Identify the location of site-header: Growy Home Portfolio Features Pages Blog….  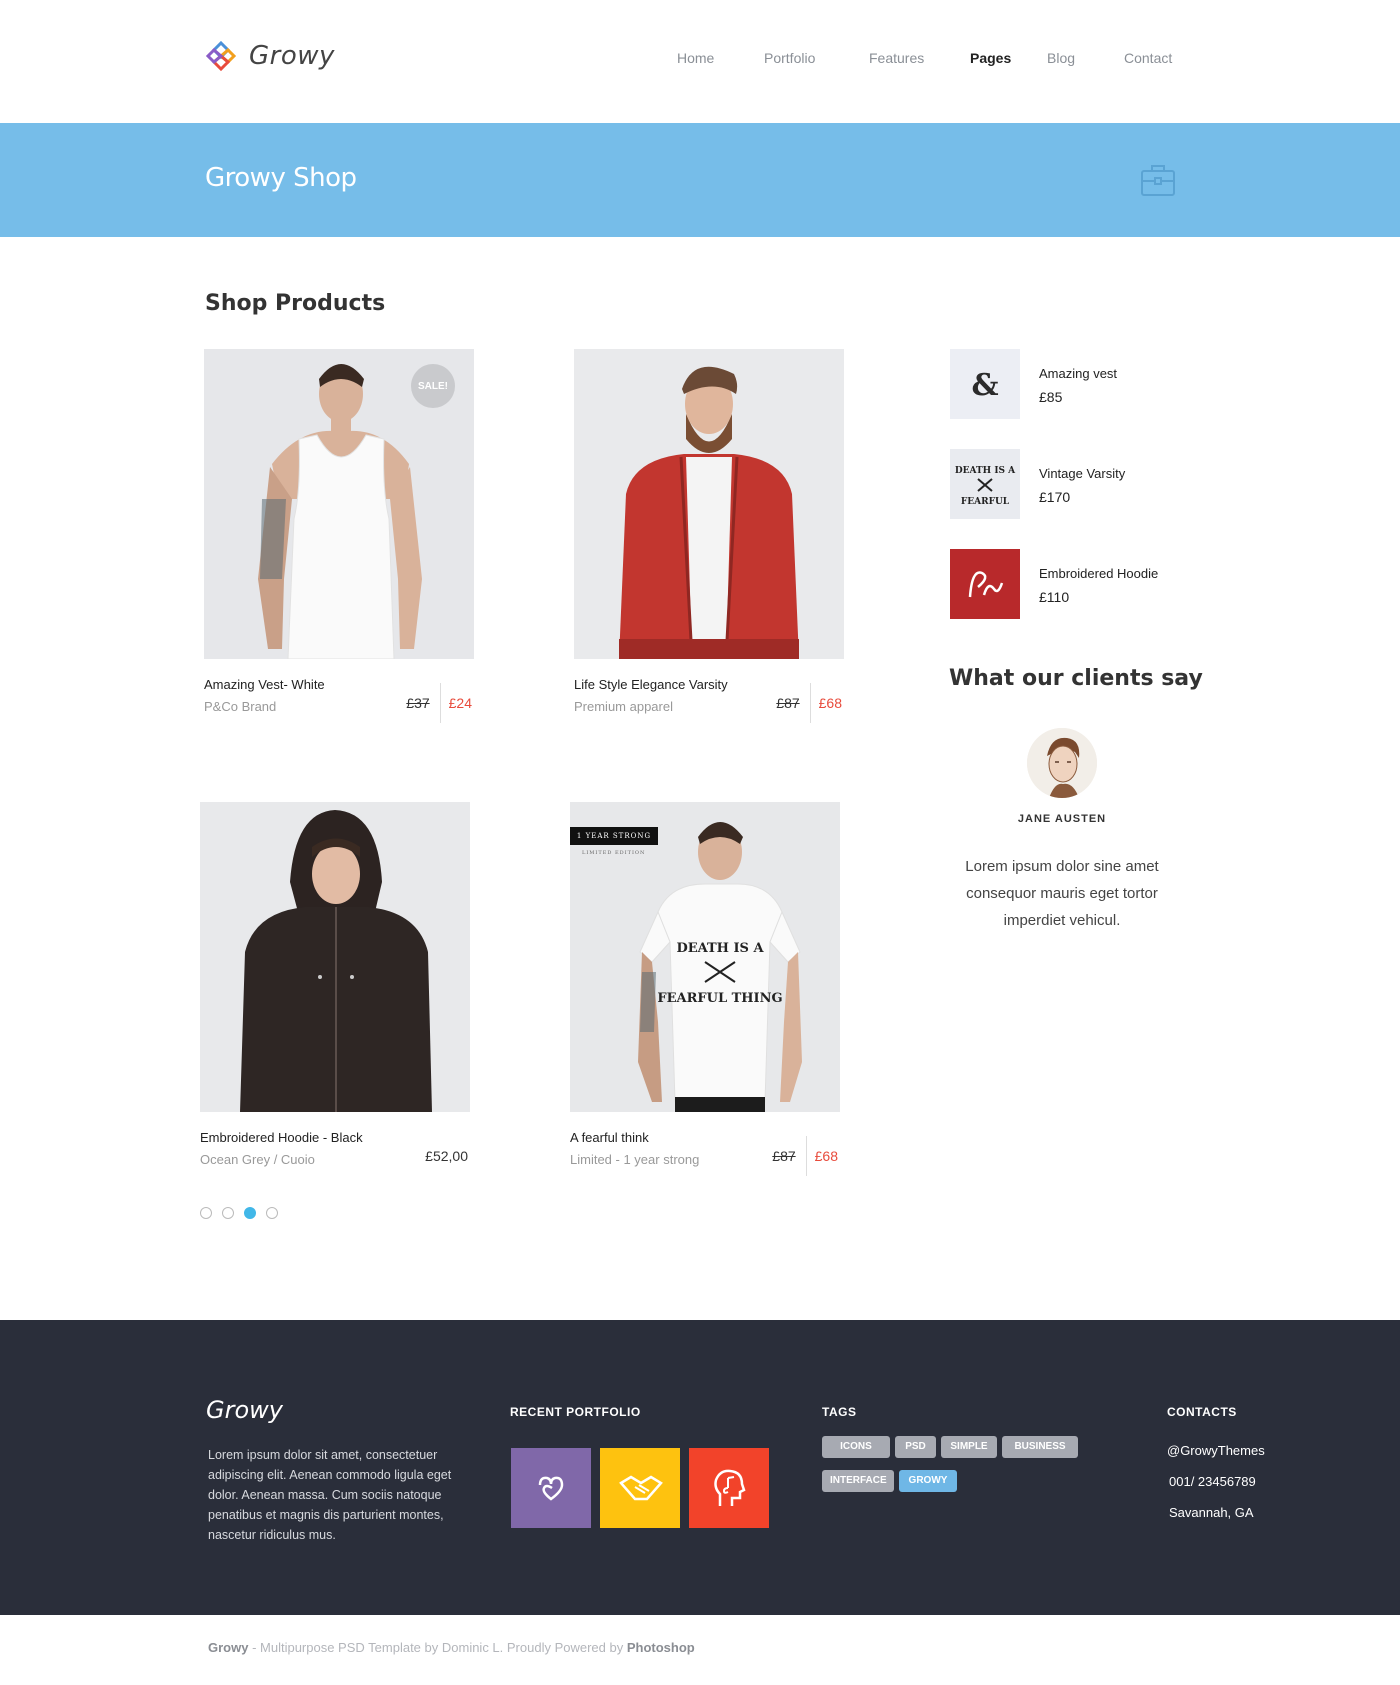
(700, 61).